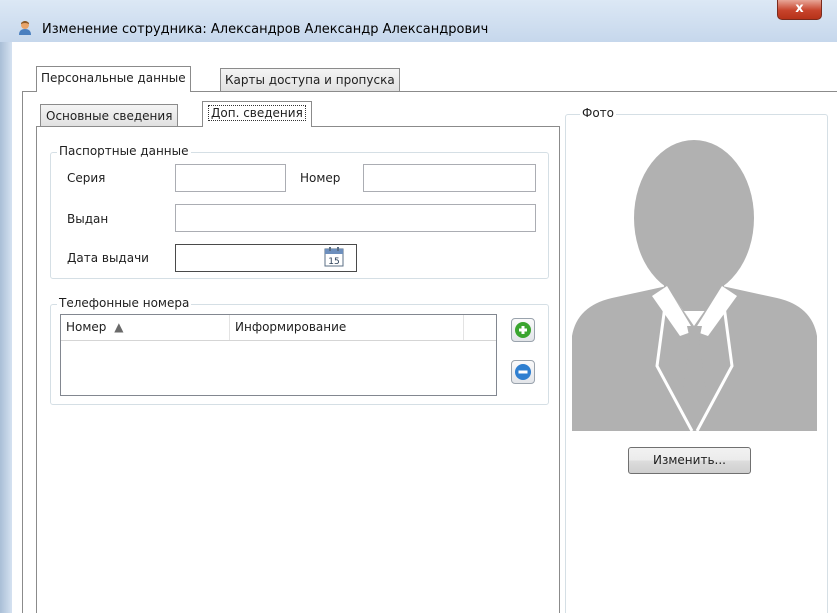 This screenshot has height=613, width=837. I want to click on close-button: x, so click(799, 10).